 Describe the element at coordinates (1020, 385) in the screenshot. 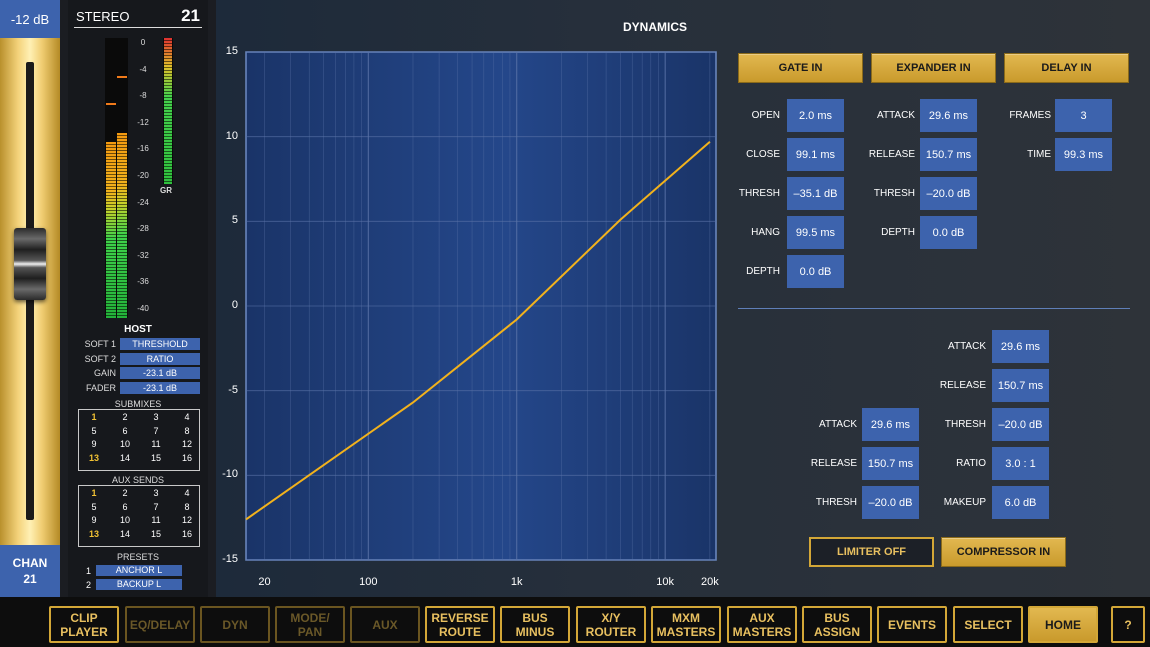

I see `compressor-param-value: 150.7 ms` at that location.